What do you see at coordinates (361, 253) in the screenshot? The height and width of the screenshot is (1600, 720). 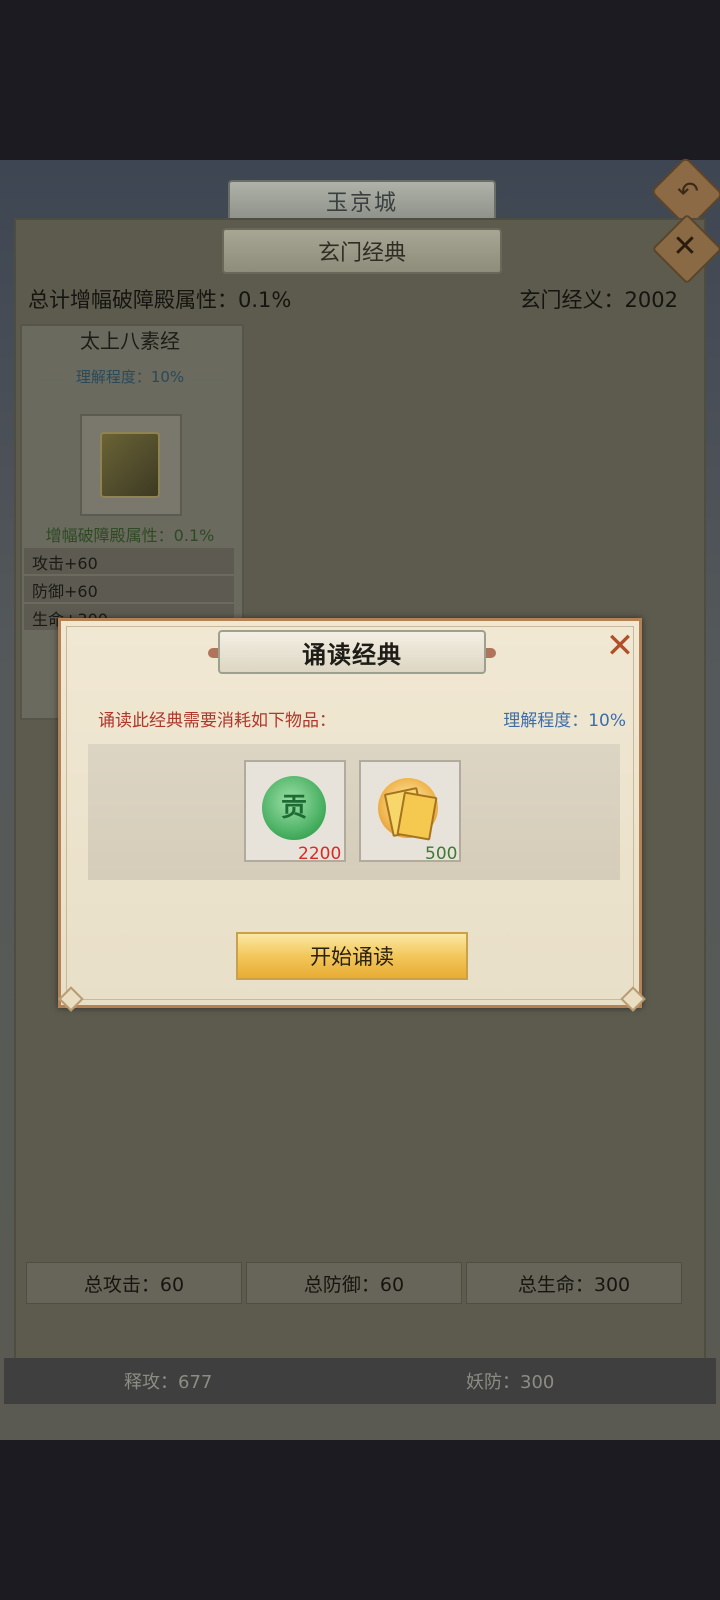 I see `panel-title: 玄门经典` at bounding box center [361, 253].